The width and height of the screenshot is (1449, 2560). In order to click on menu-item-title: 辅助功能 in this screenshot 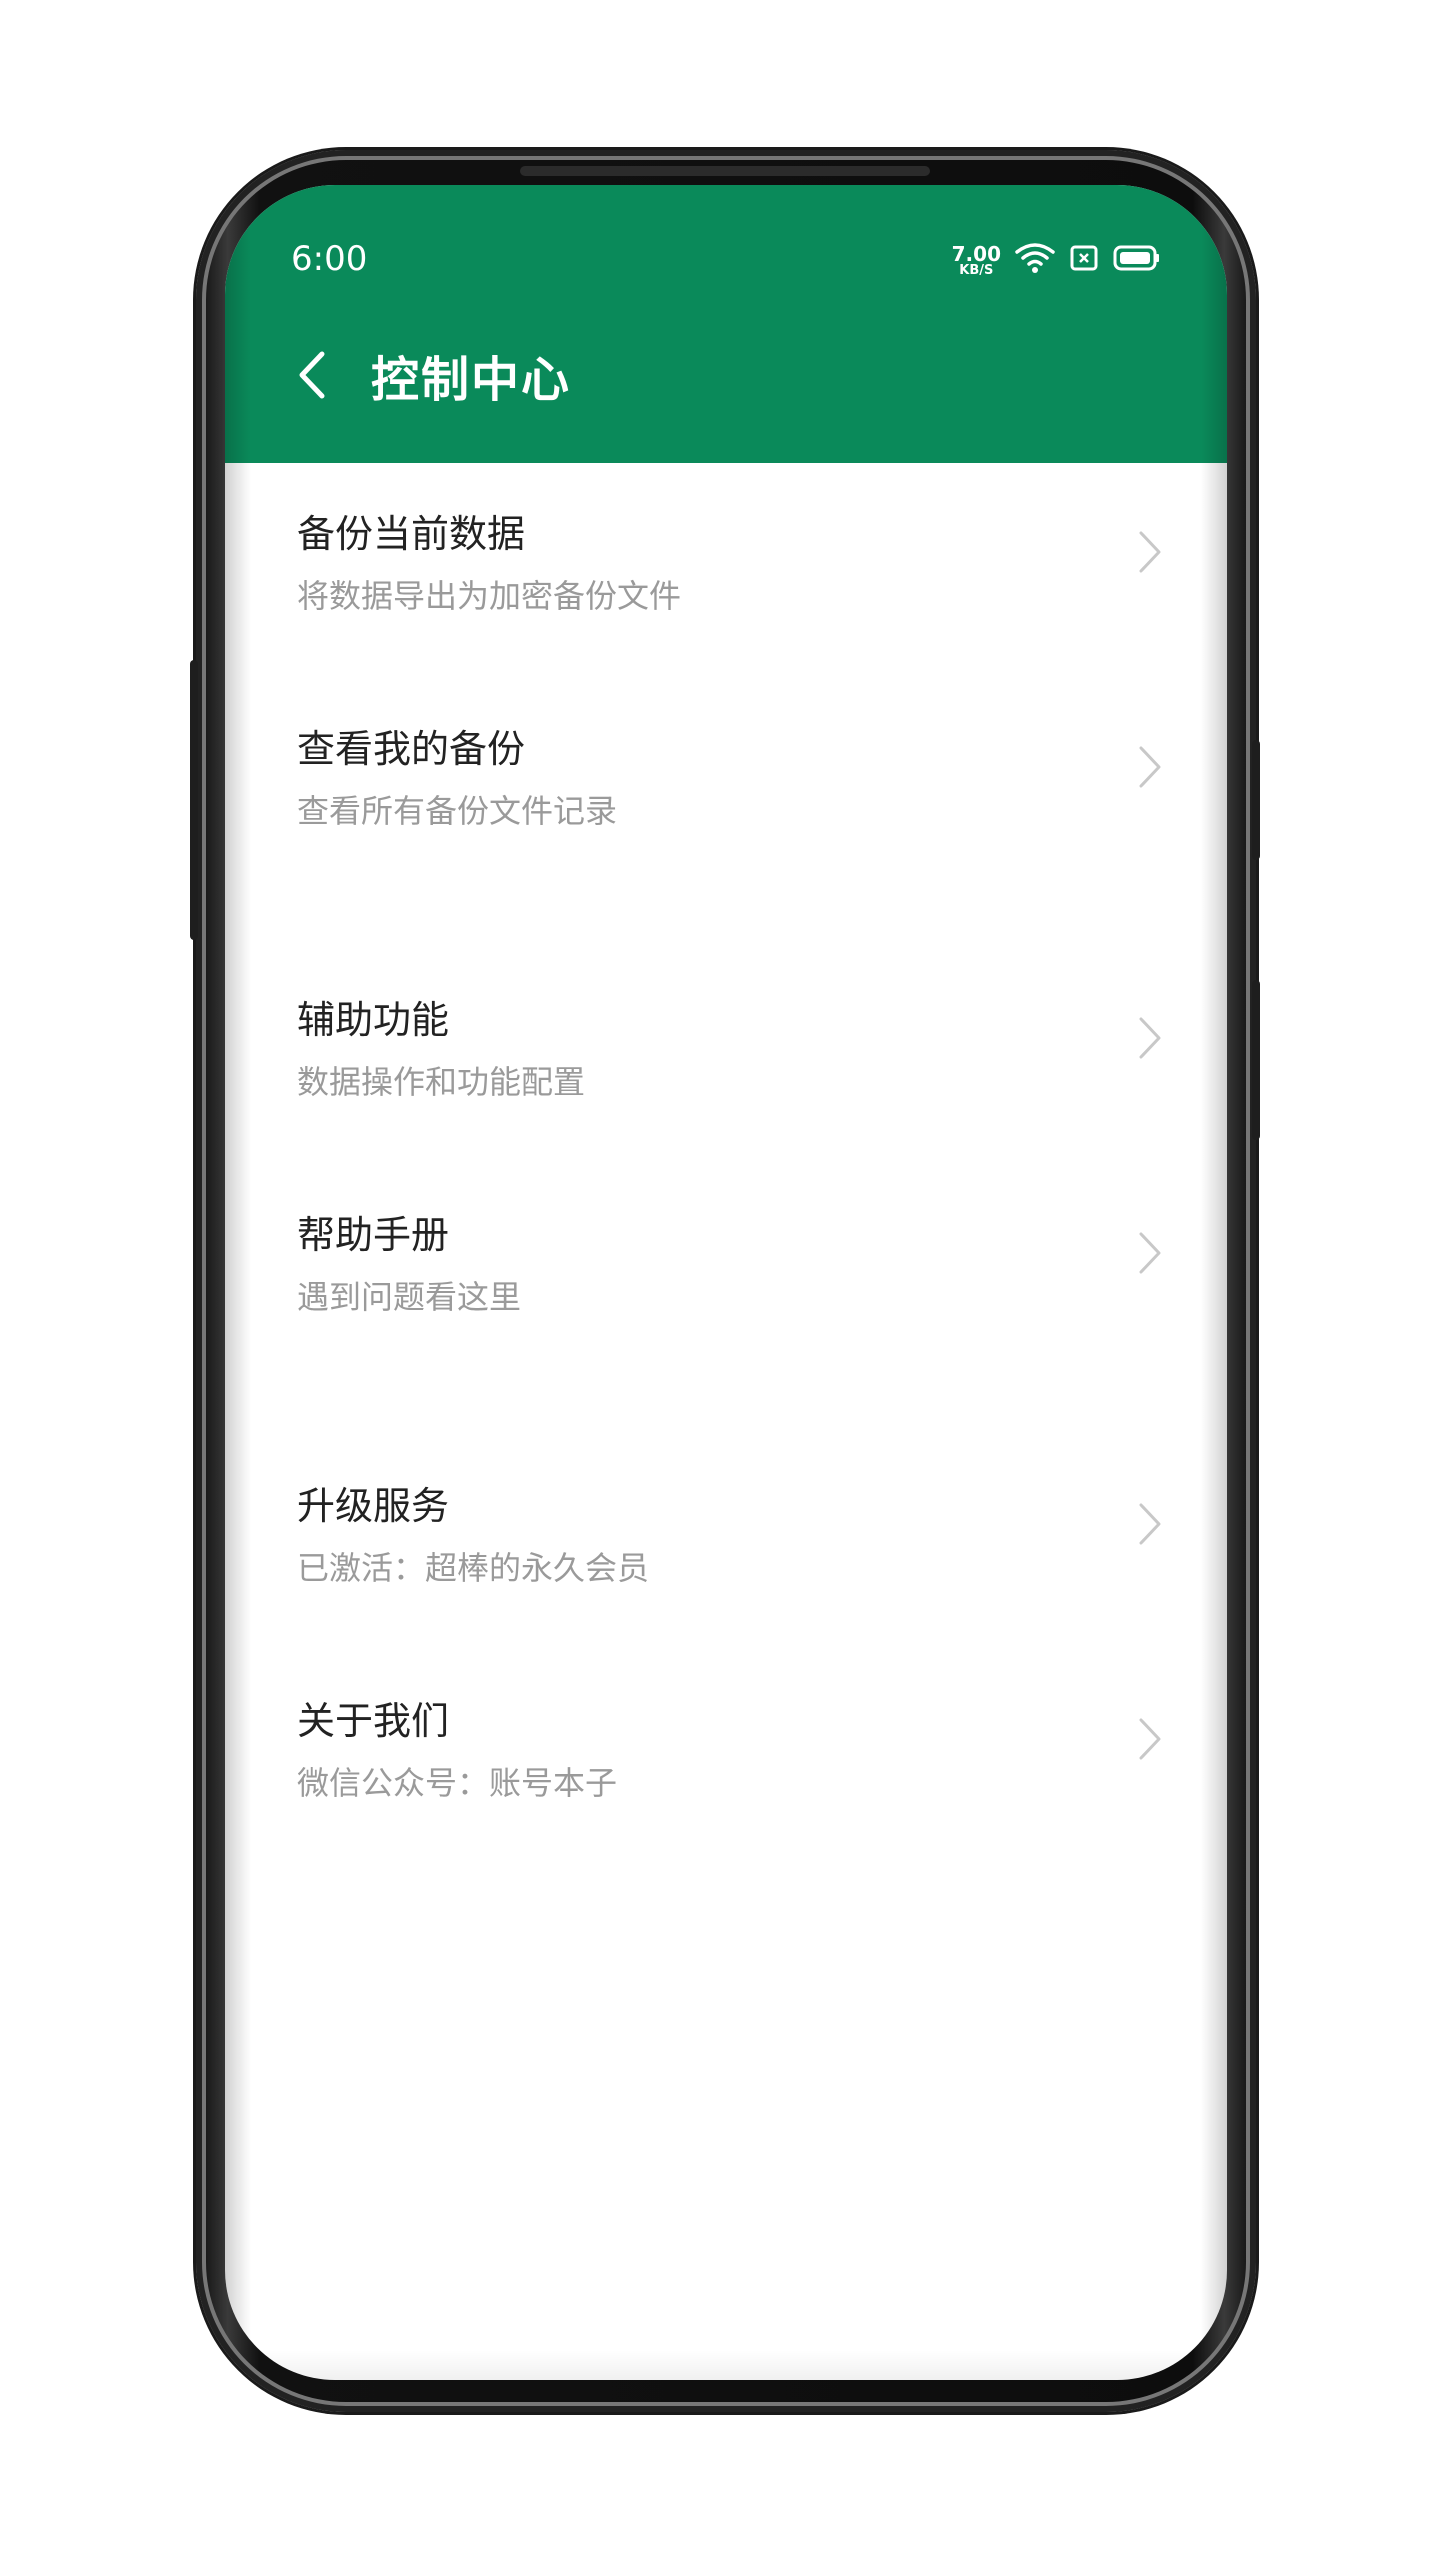, I will do `click(373, 1020)`.